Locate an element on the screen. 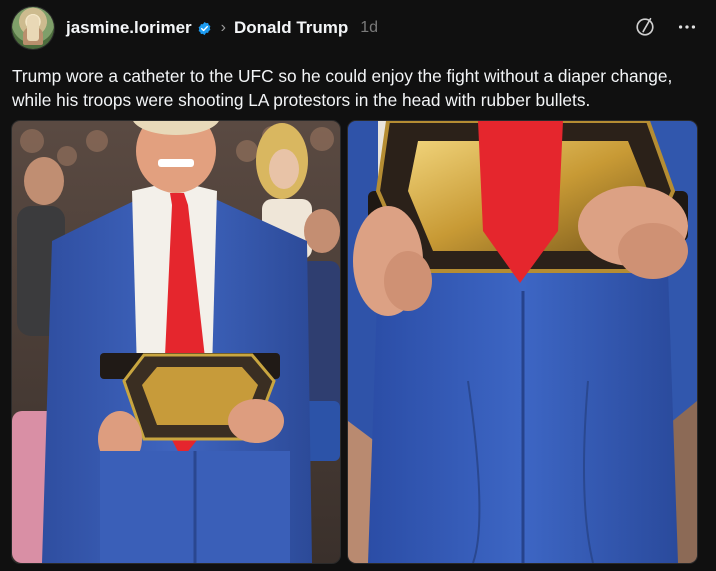  circle-slash-icon is located at coordinates (645, 27).